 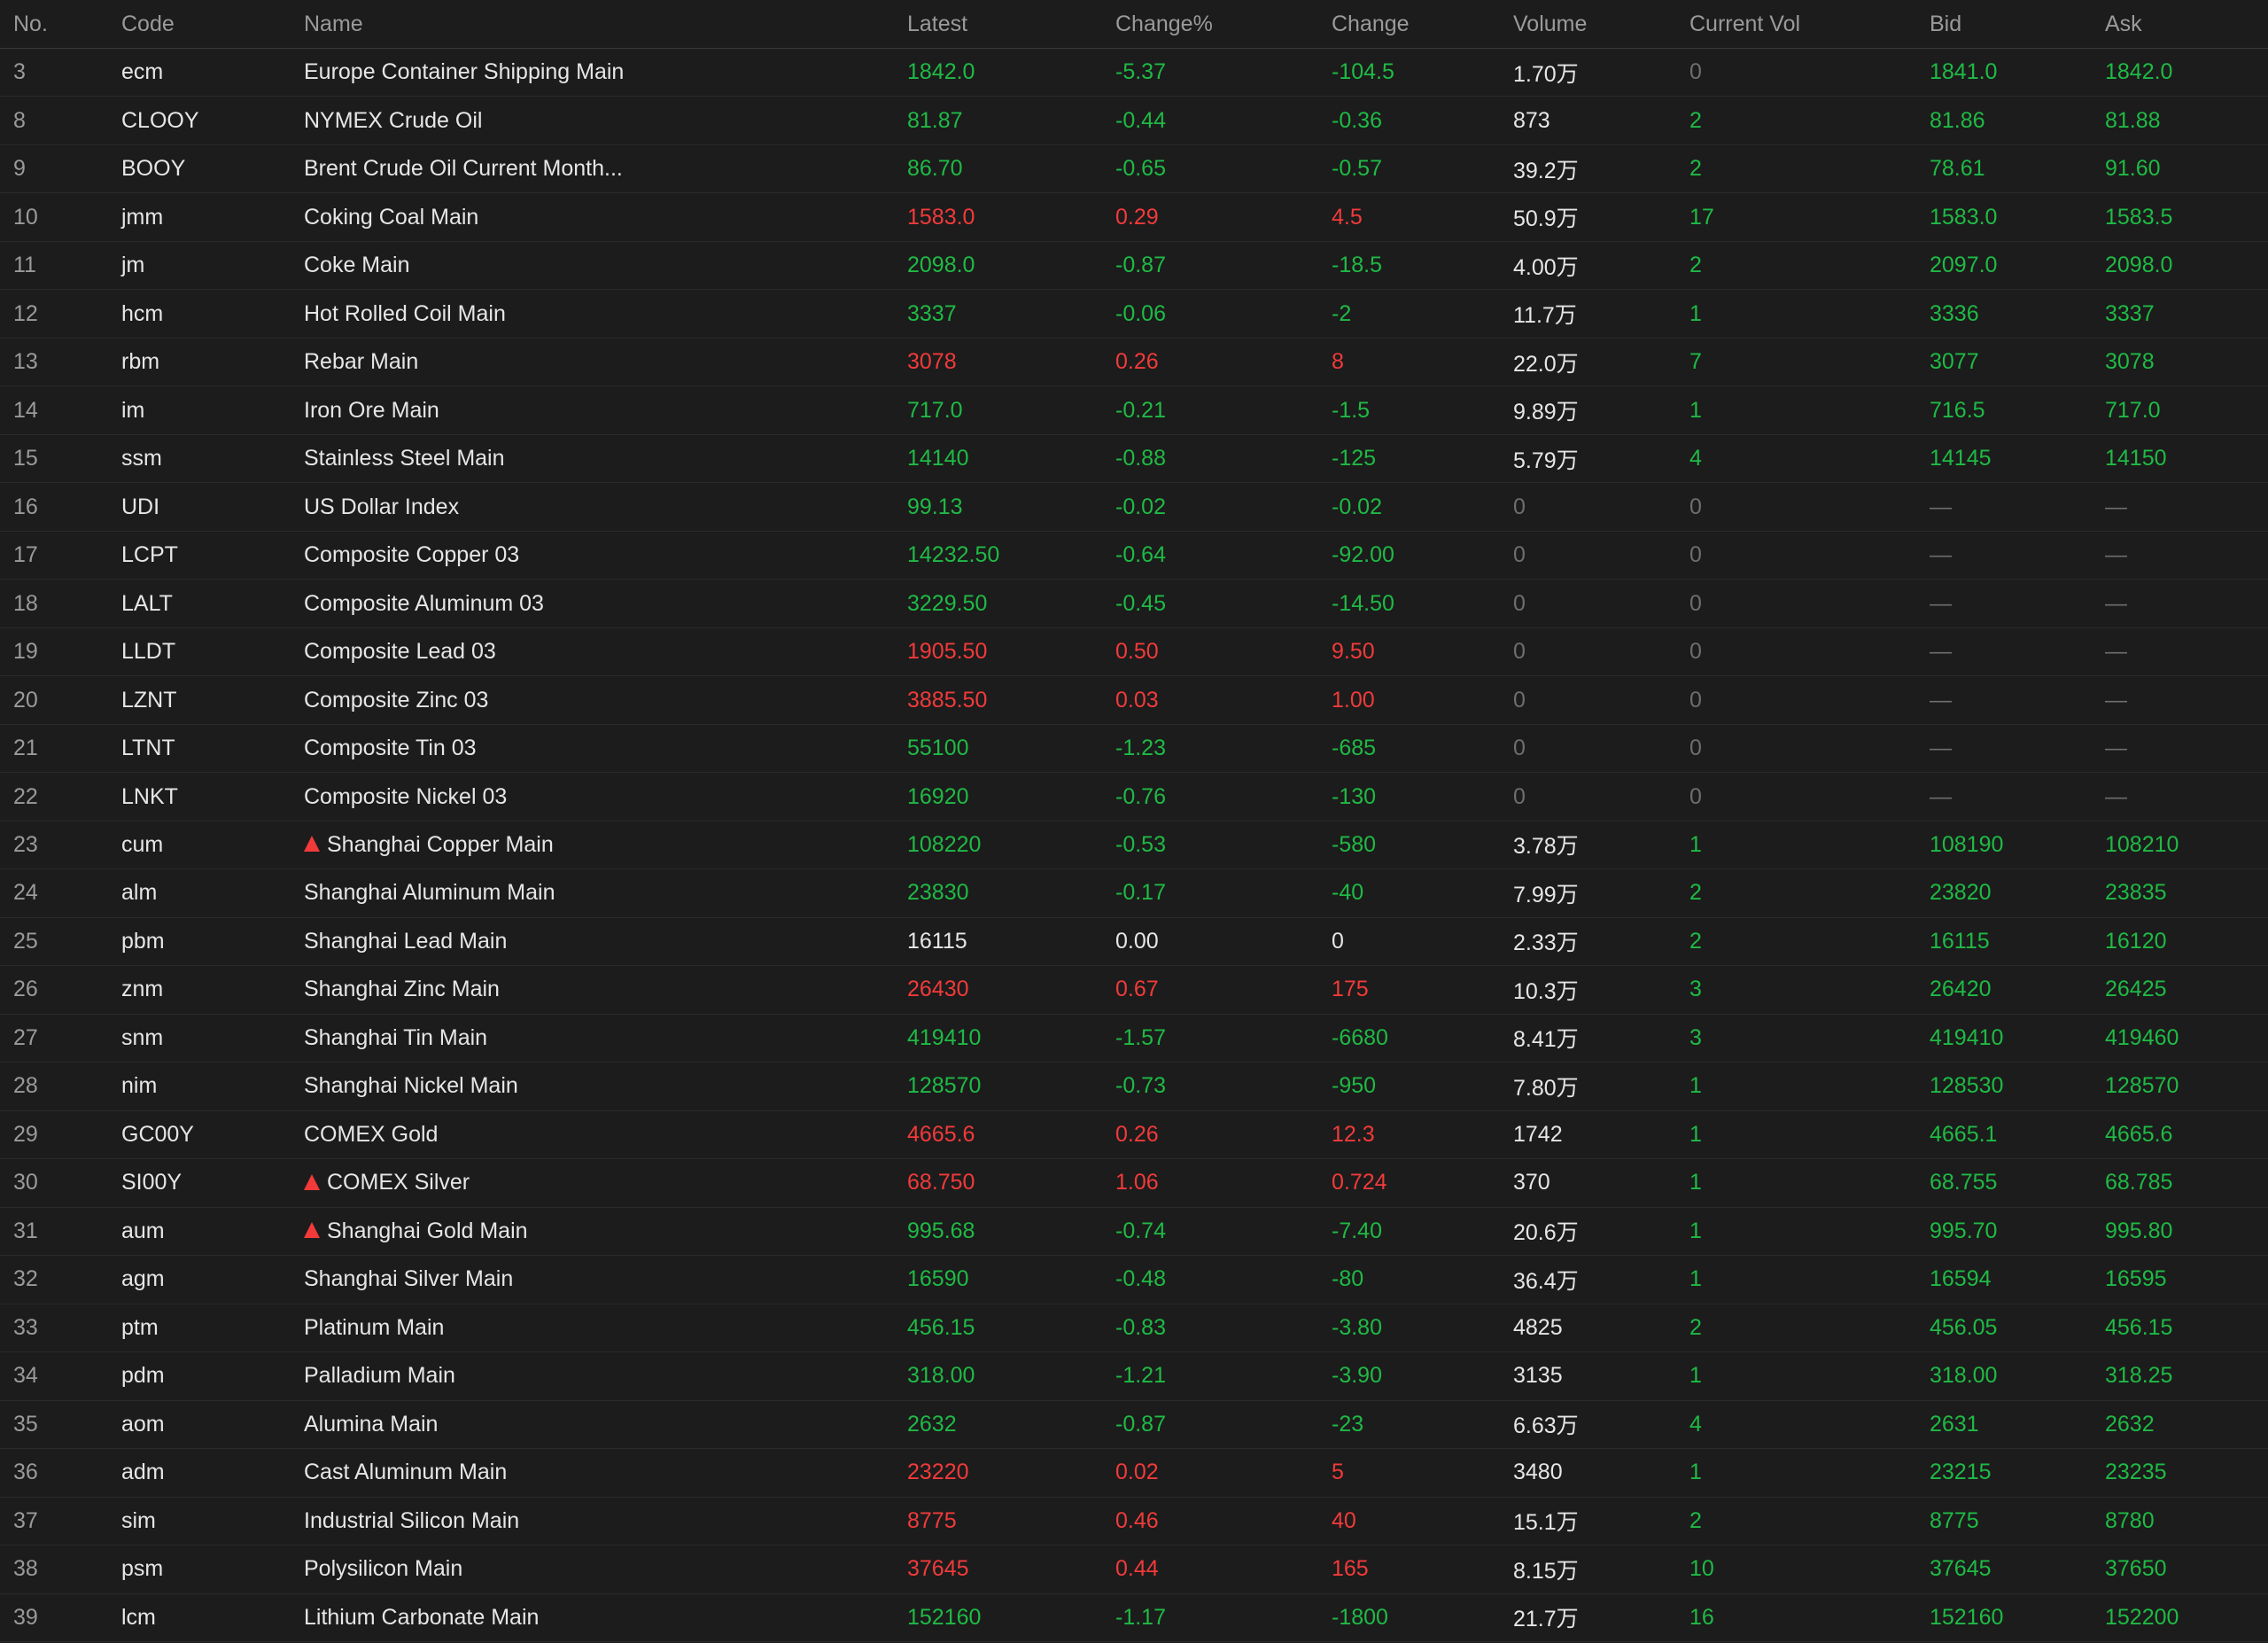 What do you see at coordinates (357, 265) in the screenshot?
I see `row-name-text: Coke Main` at bounding box center [357, 265].